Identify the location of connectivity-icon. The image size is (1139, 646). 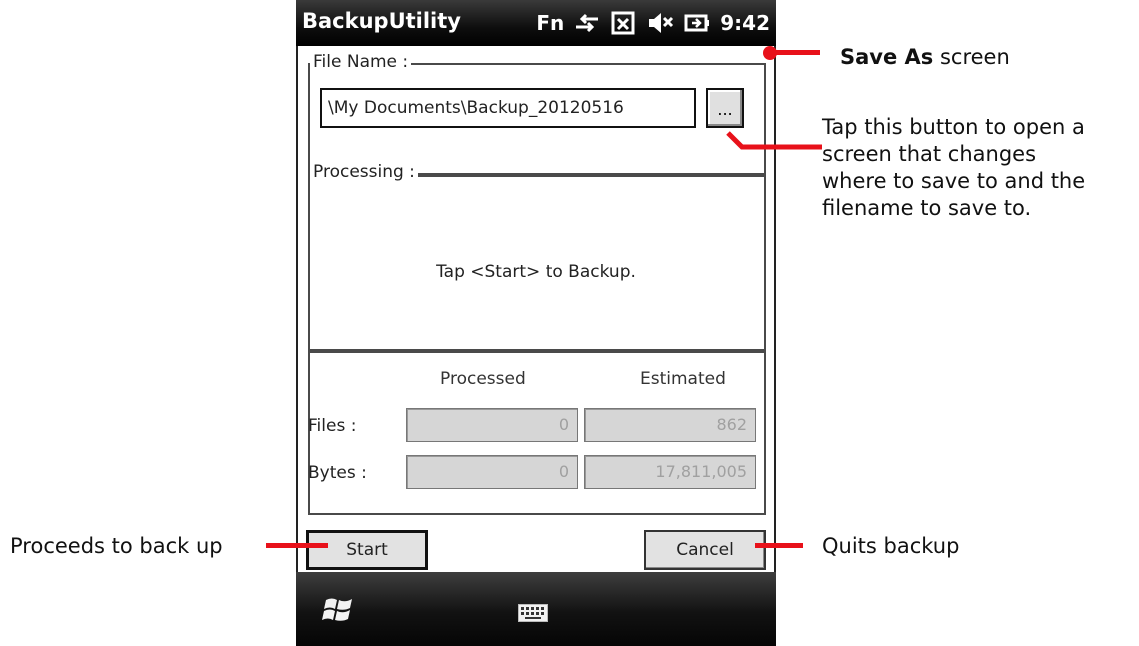
(587, 23).